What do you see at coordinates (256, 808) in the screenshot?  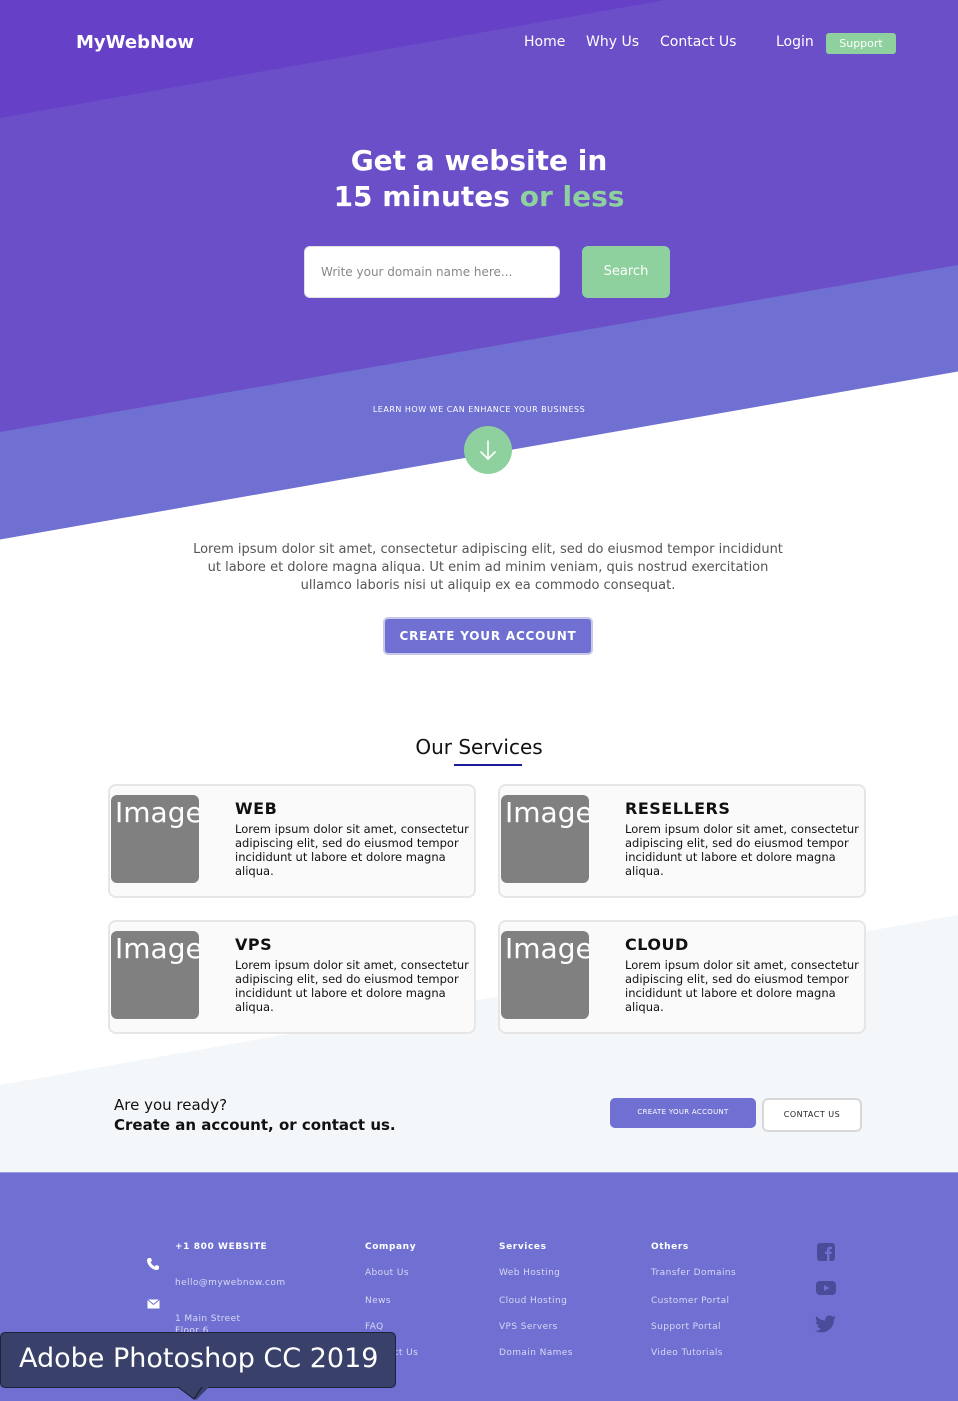 I see `service-name: WEB` at bounding box center [256, 808].